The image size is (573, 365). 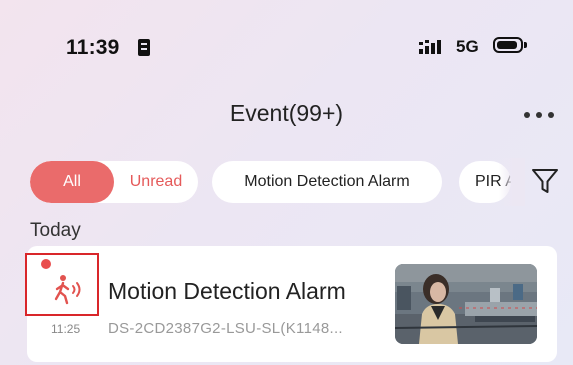 I want to click on section-header-today: Today, so click(x=55, y=230).